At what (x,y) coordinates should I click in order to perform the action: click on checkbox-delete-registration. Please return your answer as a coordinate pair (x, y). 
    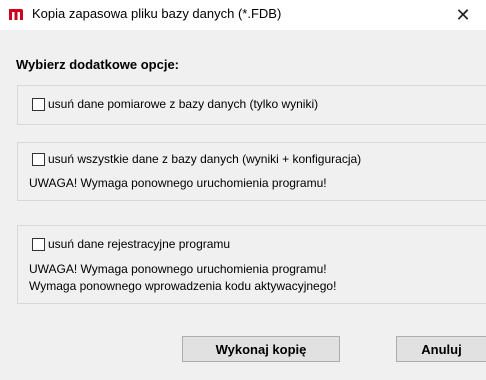
    Looking at the image, I should click on (38, 244).